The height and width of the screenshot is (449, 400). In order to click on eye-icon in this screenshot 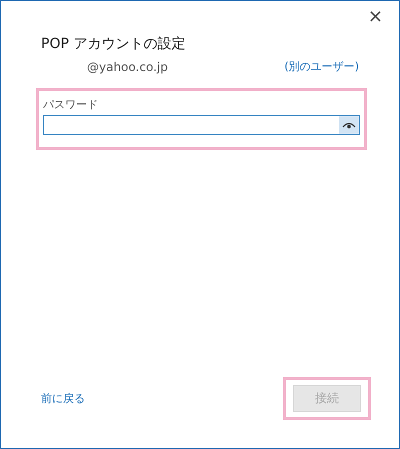, I will do `click(349, 125)`.